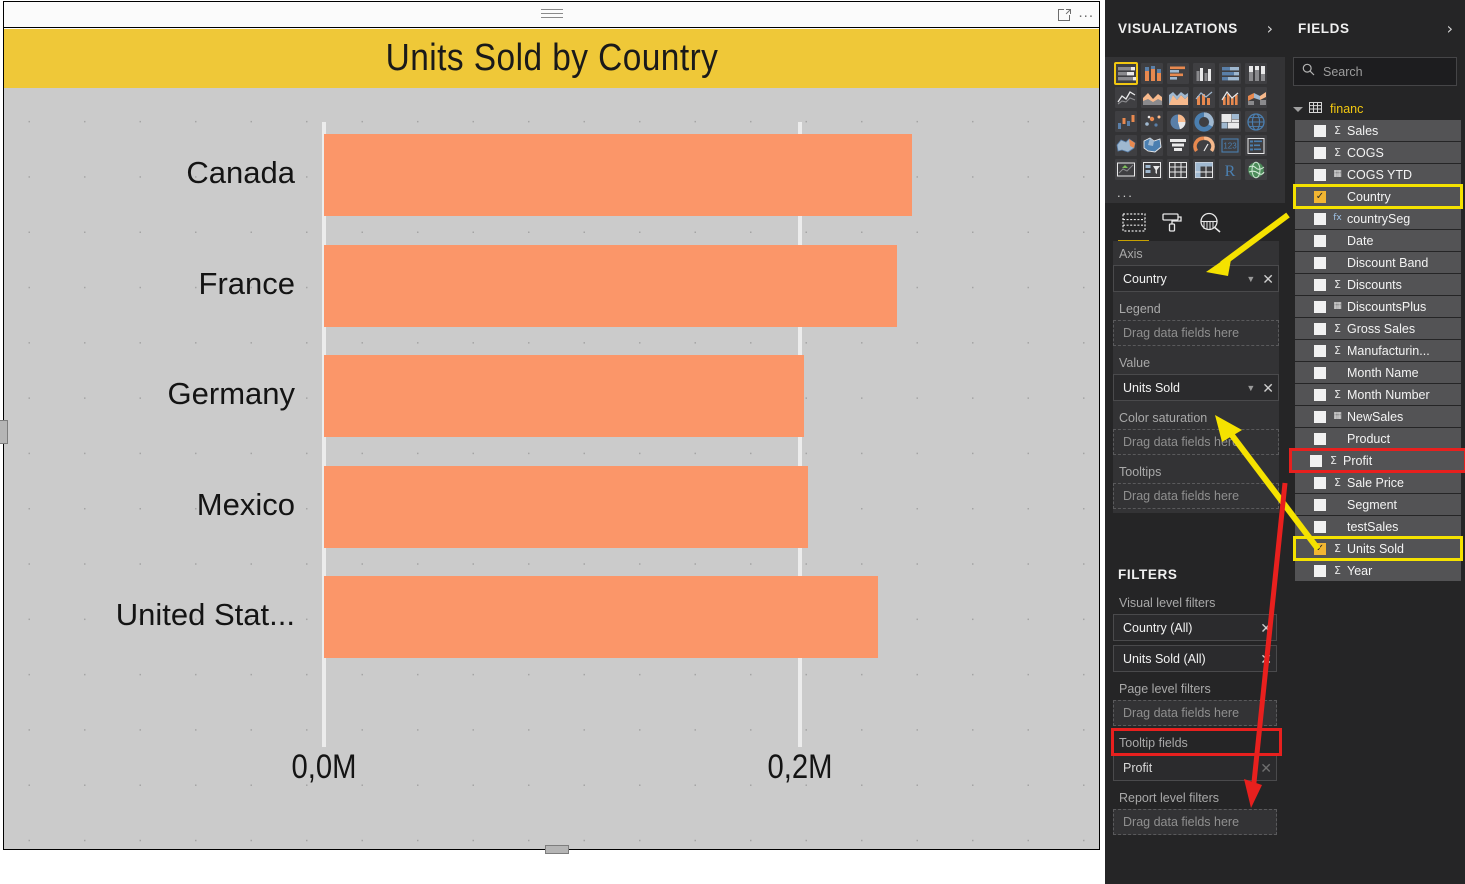 The width and height of the screenshot is (1465, 884). What do you see at coordinates (551, 14) in the screenshot?
I see `drag-grip-icon` at bounding box center [551, 14].